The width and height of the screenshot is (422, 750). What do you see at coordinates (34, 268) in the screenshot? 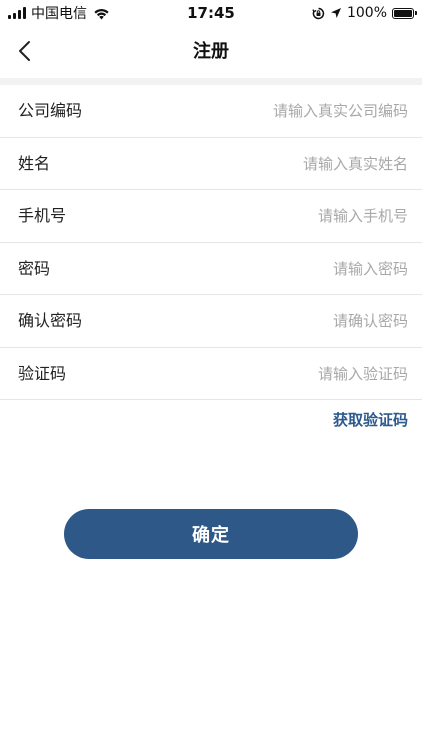
I see `password-label: 密码` at bounding box center [34, 268].